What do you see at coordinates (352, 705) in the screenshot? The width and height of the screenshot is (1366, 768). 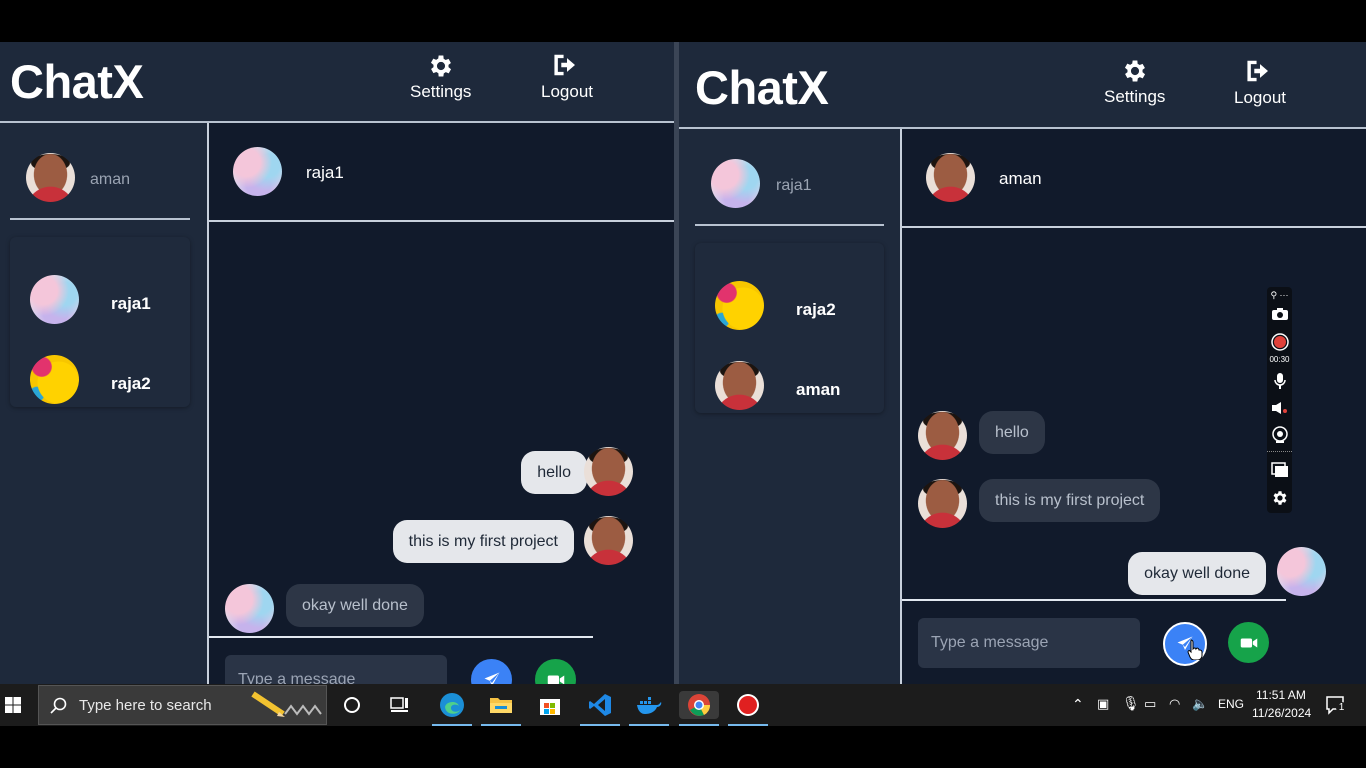 I see `cortana-icon` at bounding box center [352, 705].